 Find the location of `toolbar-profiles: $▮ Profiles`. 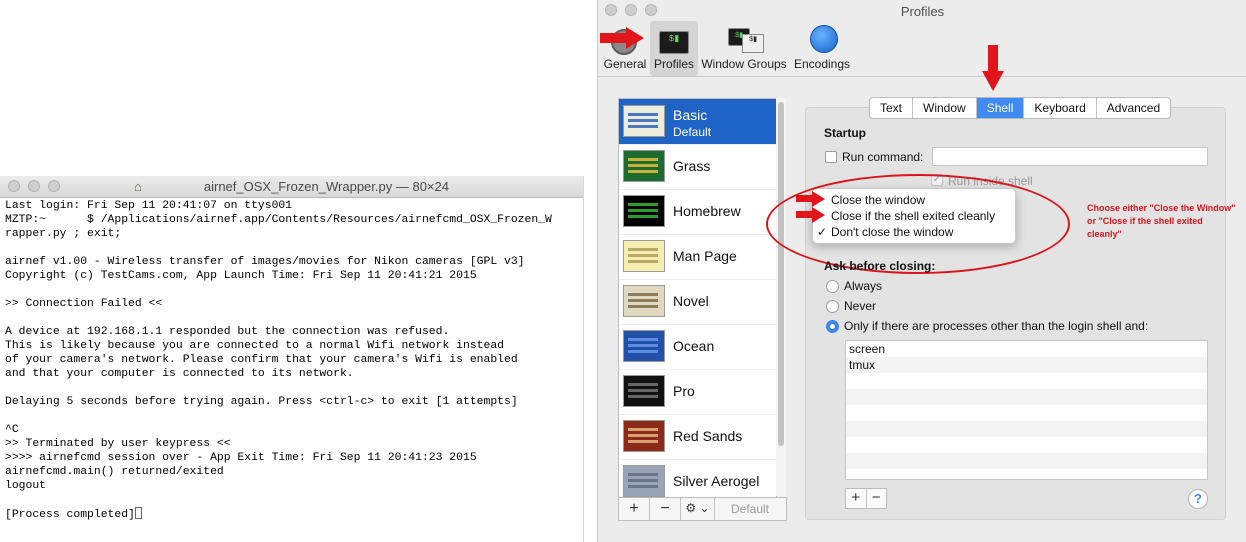

toolbar-profiles: $▮ Profiles is located at coordinates (674, 49).